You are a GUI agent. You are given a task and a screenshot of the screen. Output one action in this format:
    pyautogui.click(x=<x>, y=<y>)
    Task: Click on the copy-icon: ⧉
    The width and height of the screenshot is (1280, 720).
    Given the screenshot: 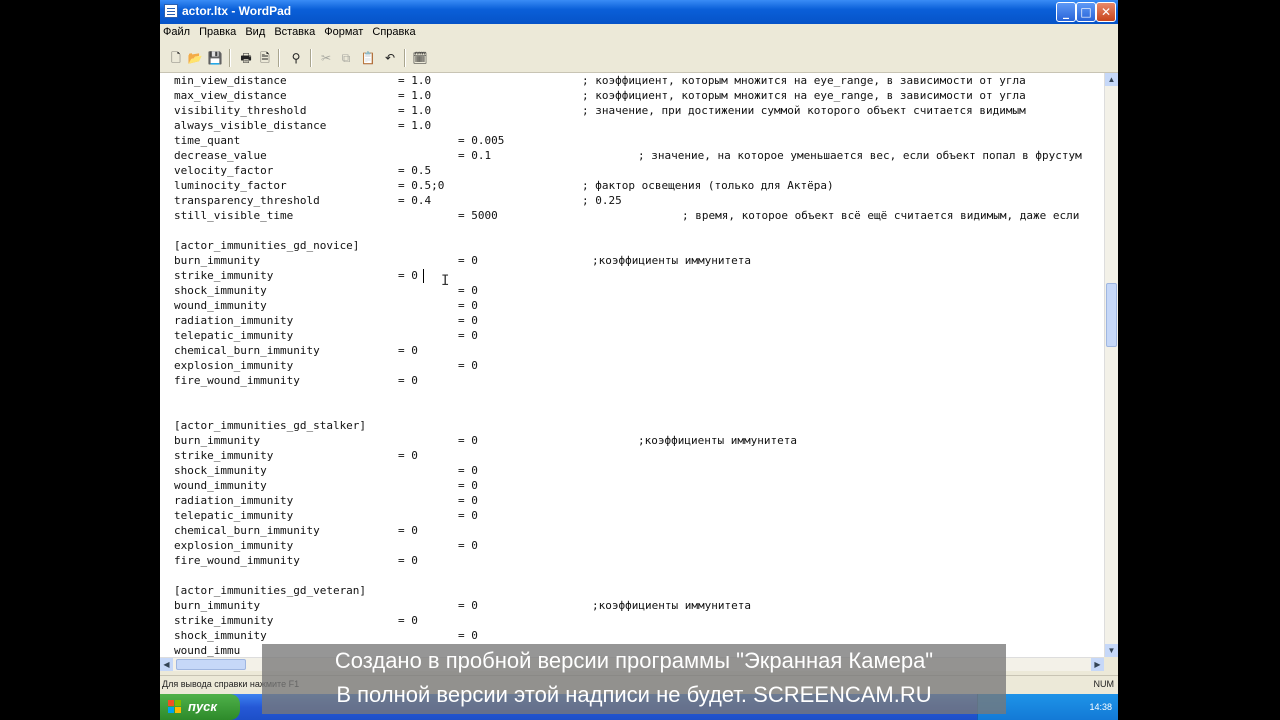 What is the action you would take?
    pyautogui.click(x=346, y=58)
    